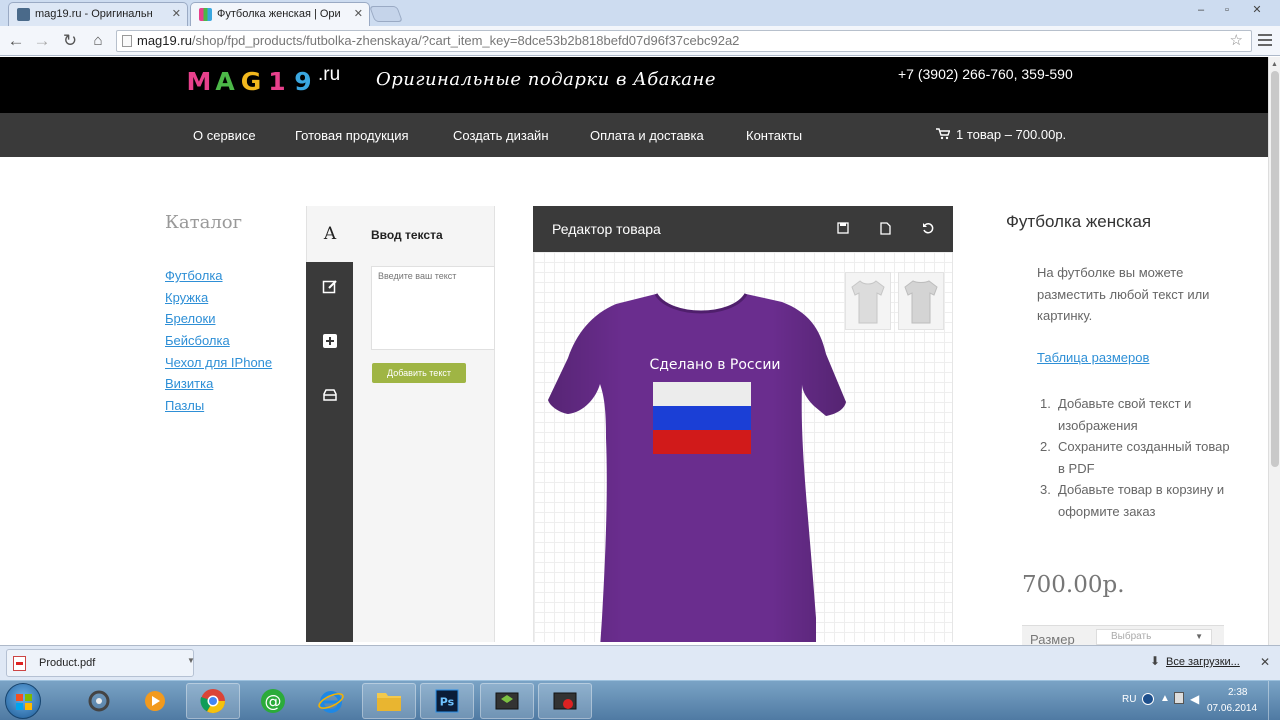 Image resolution: width=1280 pixels, height=723 pixels. Describe the element at coordinates (843, 229) in the screenshot. I see `save-icon` at that location.